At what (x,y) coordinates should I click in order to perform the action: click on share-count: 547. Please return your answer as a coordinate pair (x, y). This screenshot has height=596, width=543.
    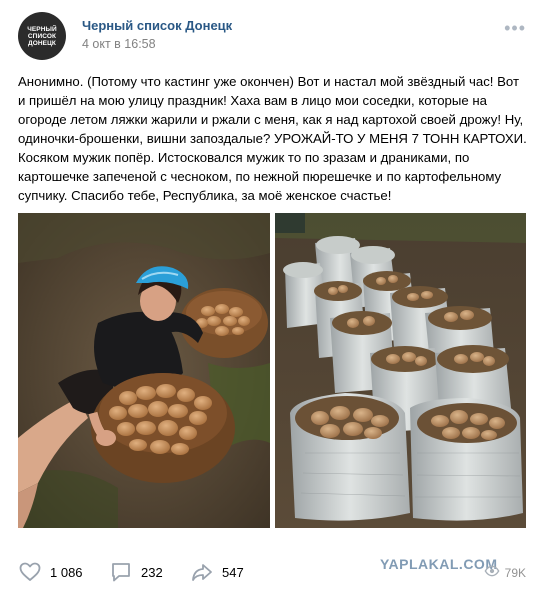
    Looking at the image, I should click on (233, 572).